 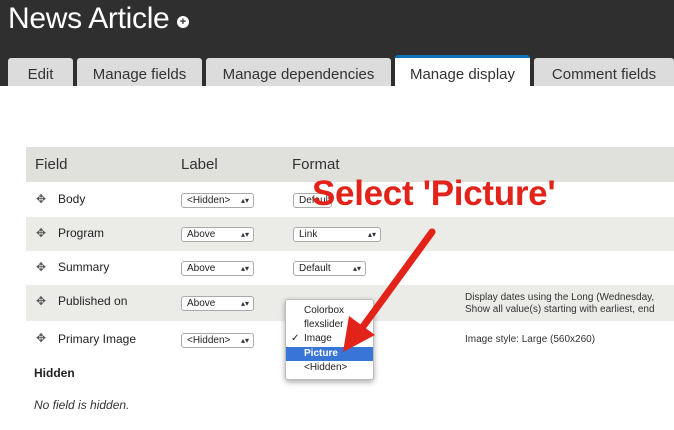 What do you see at coordinates (72, 199) in the screenshot?
I see `field-name: Body` at bounding box center [72, 199].